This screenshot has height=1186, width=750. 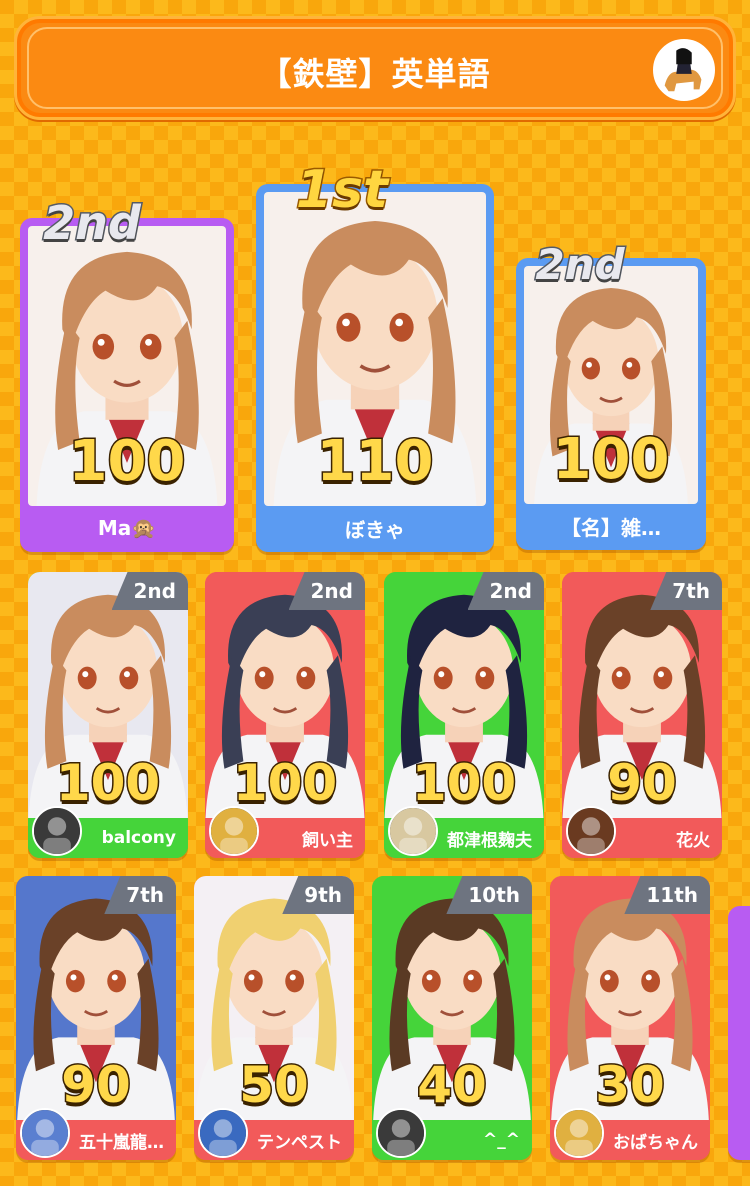 I want to click on score-value: 50, so click(x=274, y=1085).